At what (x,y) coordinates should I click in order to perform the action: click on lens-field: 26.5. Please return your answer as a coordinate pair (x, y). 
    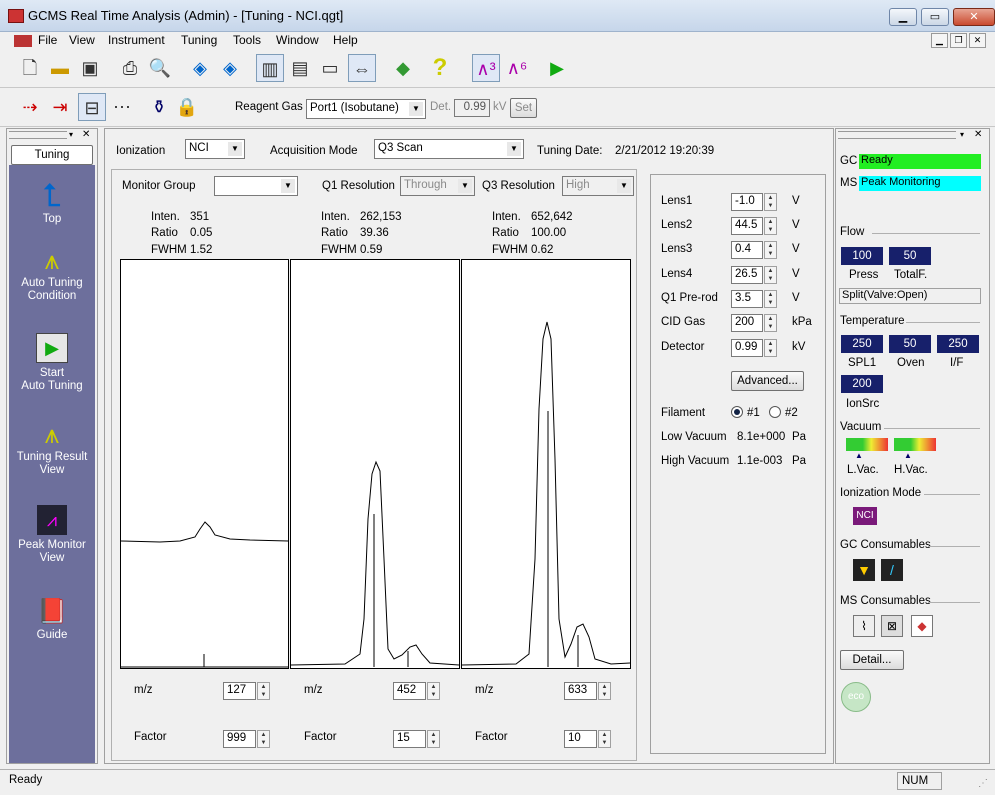
    Looking at the image, I should click on (747, 275).